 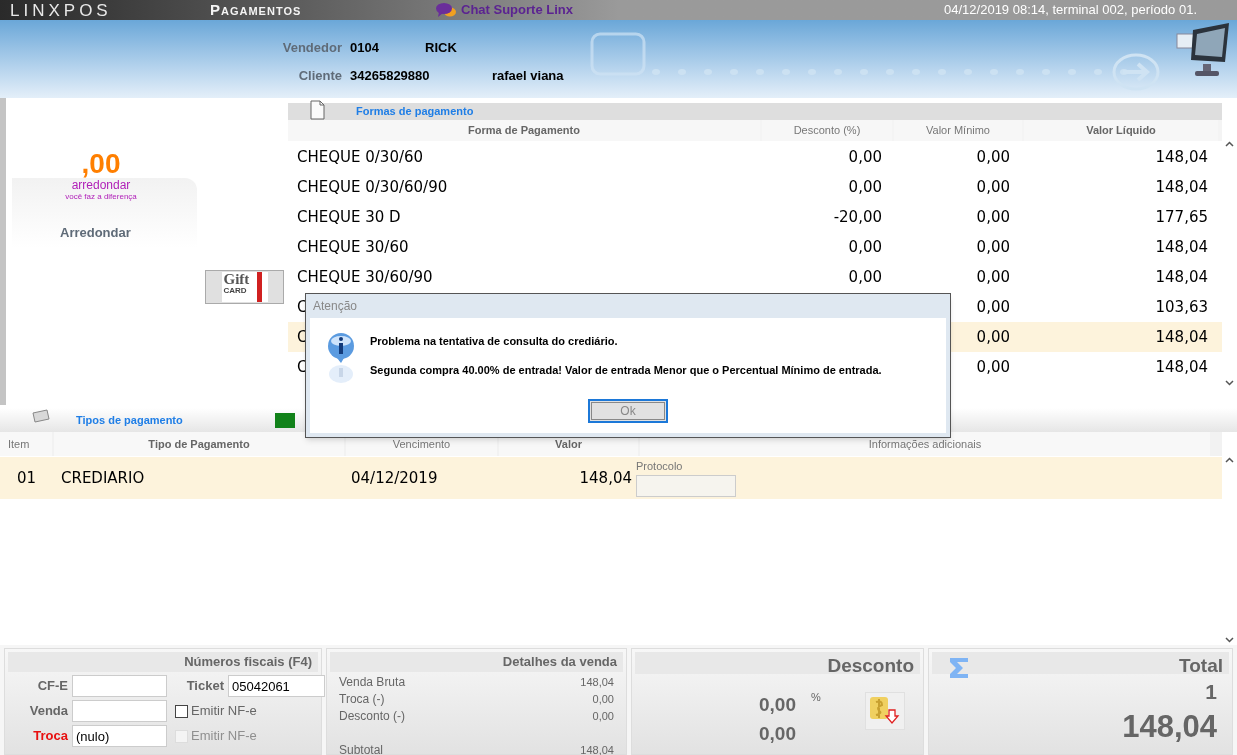 I want to click on percent-sign: %, so click(x=816, y=697).